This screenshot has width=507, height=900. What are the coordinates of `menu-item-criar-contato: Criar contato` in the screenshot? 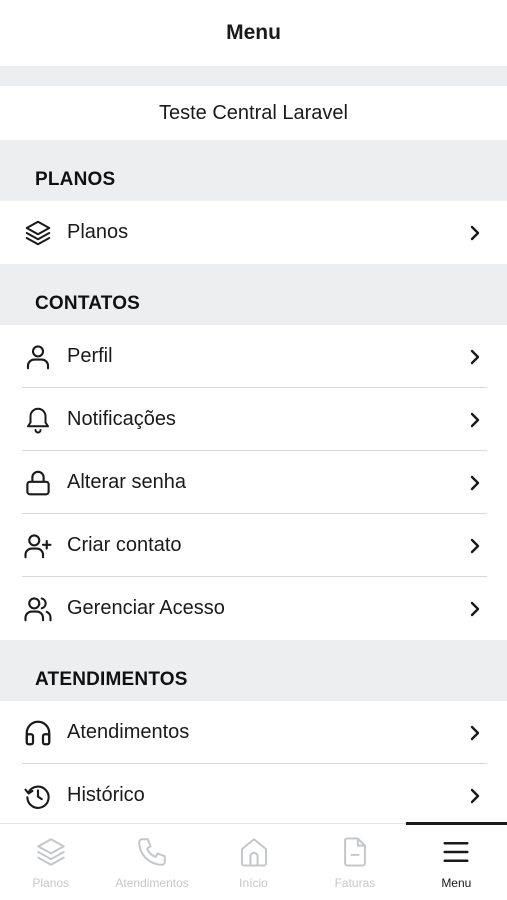 It's located at (253, 545).